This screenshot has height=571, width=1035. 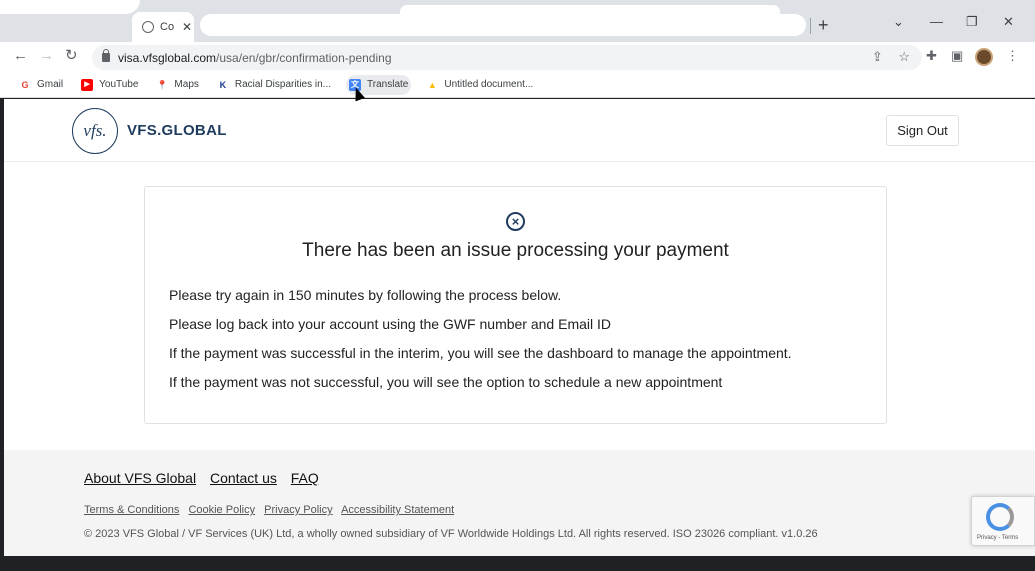 I want to click on restore-button: ❐, so click(x=972, y=22).